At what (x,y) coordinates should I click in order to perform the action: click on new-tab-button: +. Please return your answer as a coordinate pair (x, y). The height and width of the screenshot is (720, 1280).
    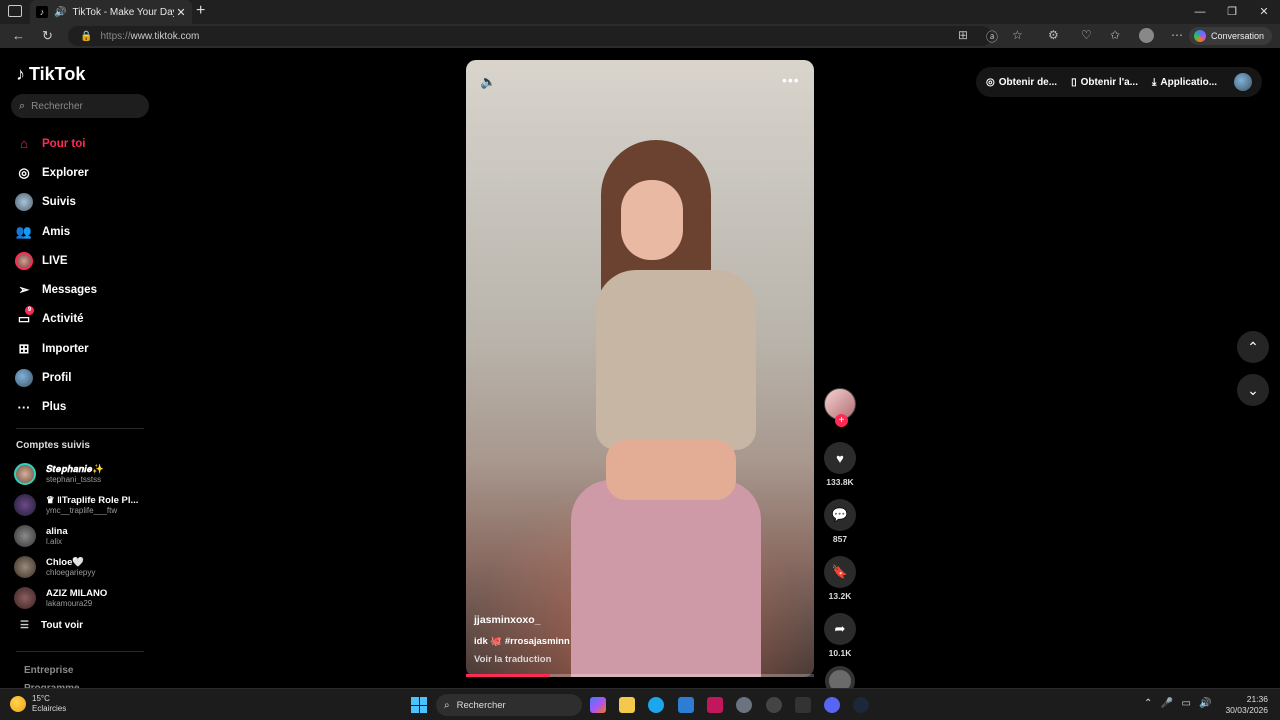
    Looking at the image, I should click on (200, 11).